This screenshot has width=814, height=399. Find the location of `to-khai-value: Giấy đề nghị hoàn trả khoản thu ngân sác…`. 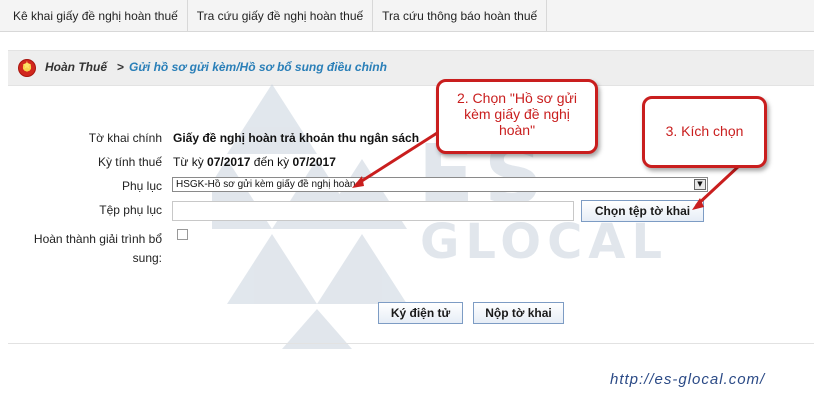

to-khai-value: Giấy đề nghị hoàn trả khoản thu ngân sác… is located at coordinates (296, 138).